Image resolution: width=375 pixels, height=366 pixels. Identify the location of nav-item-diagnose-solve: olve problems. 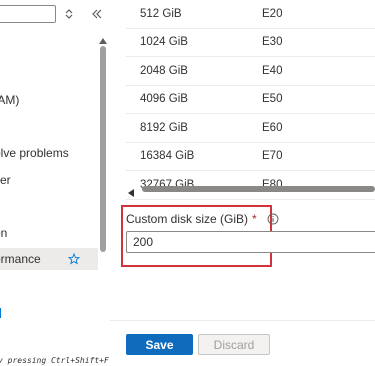
(49, 153).